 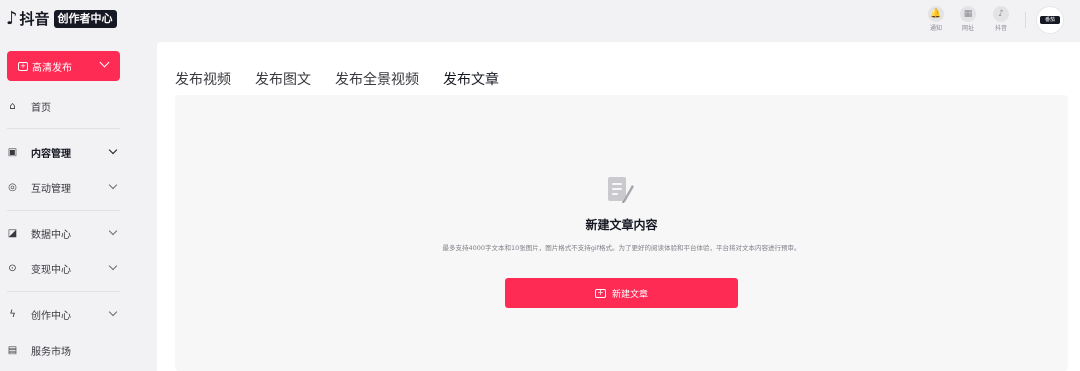 What do you see at coordinates (12, 187) in the screenshot?
I see `comment-icon: ◎` at bounding box center [12, 187].